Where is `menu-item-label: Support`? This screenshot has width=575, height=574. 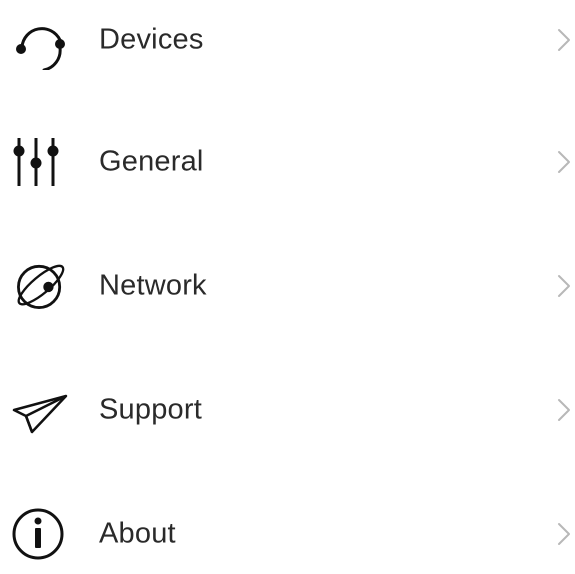
menu-item-label: Support is located at coordinates (150, 409).